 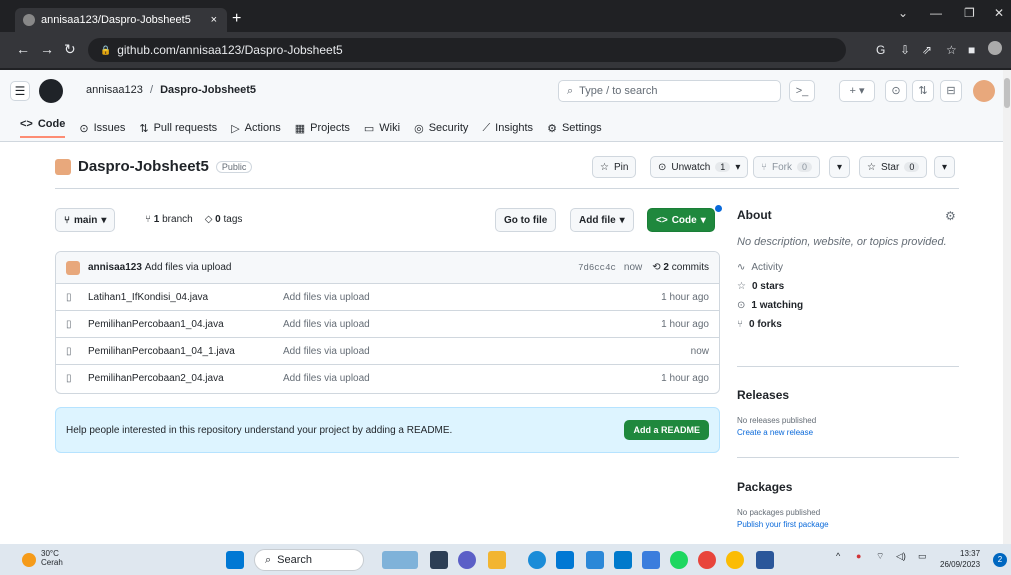 What do you see at coordinates (945, 167) in the screenshot?
I see `star-dropdown: ▾` at bounding box center [945, 167].